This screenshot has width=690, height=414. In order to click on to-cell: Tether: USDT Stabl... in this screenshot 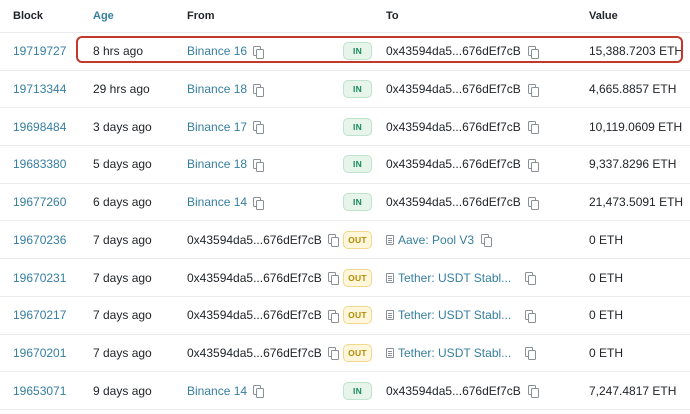, I will do `click(461, 278)`.